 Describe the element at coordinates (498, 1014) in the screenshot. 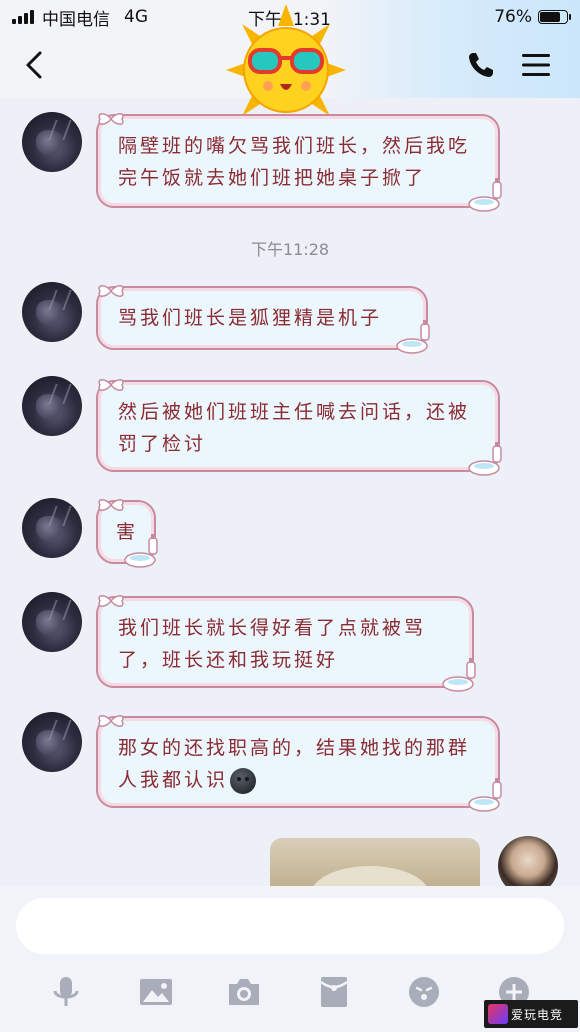

I see `watermark-logo-icon` at that location.